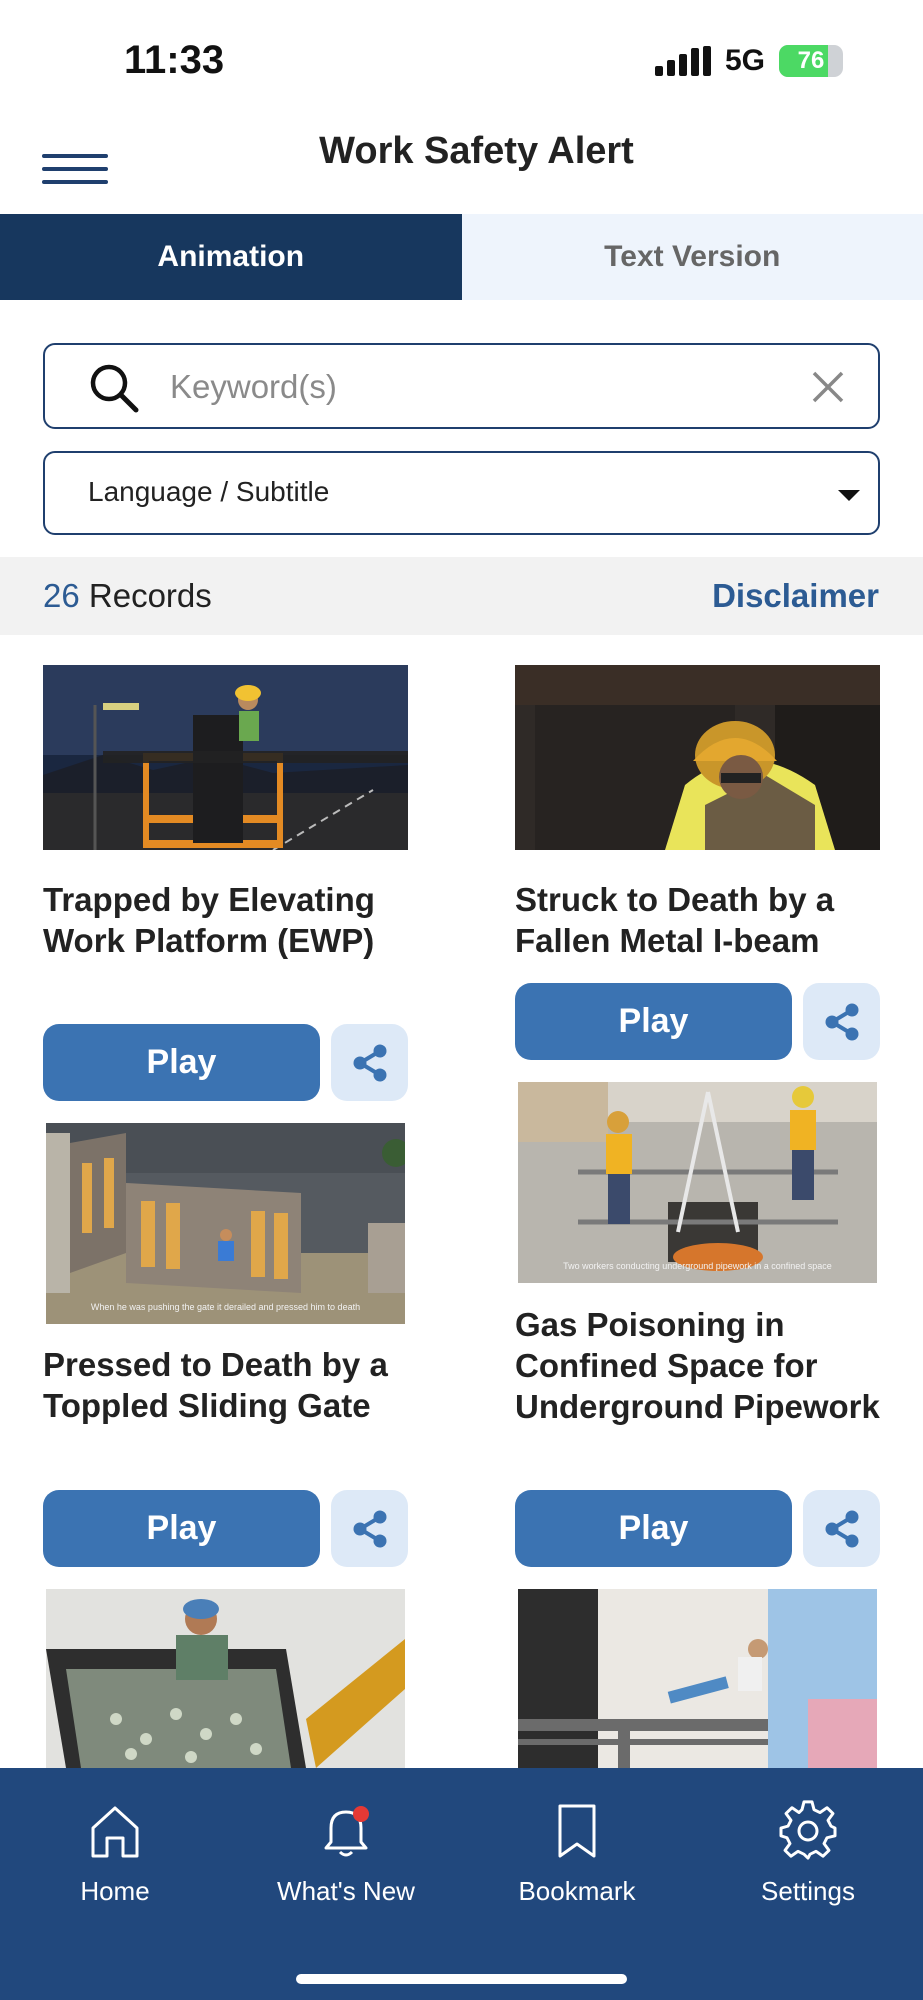  I want to click on network-type: 5G, so click(744, 60).